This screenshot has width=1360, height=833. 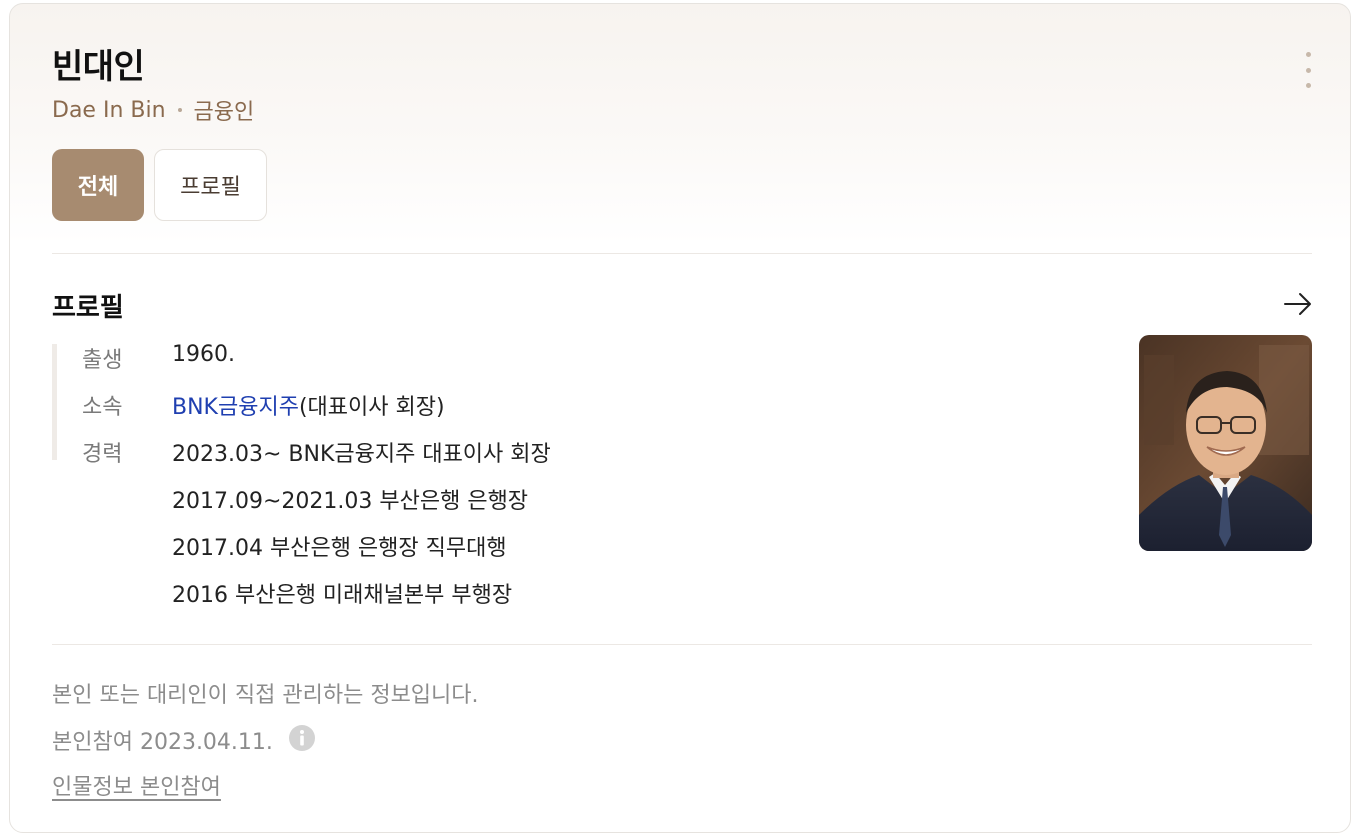 What do you see at coordinates (302, 741) in the screenshot?
I see `info-icon` at bounding box center [302, 741].